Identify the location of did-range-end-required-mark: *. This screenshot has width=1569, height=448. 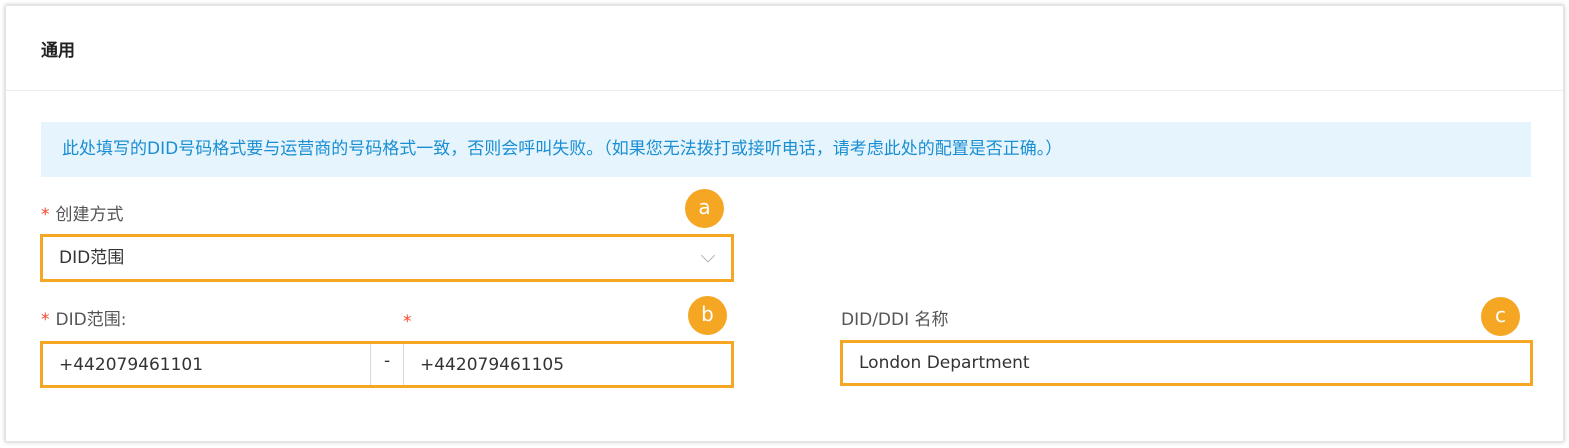
(407, 322).